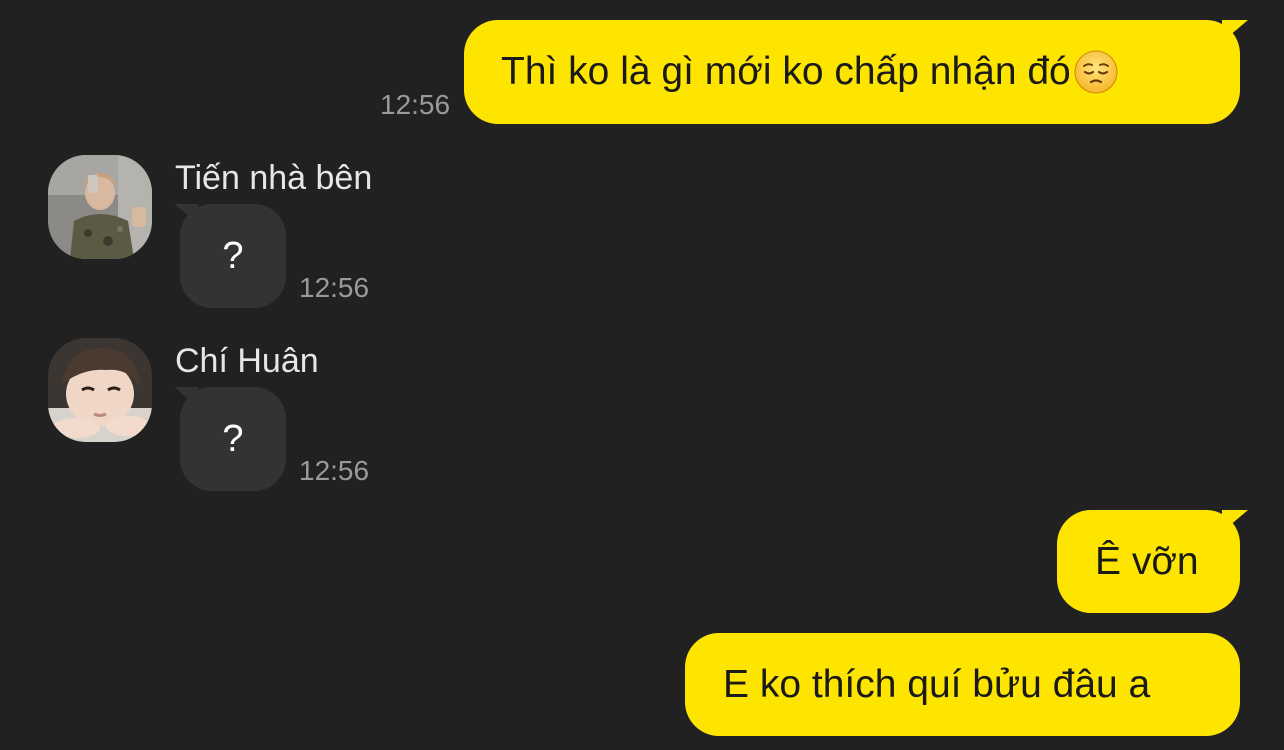  What do you see at coordinates (937, 684) in the screenshot?
I see `message-text: E ko thích quí bửu đâu a` at bounding box center [937, 684].